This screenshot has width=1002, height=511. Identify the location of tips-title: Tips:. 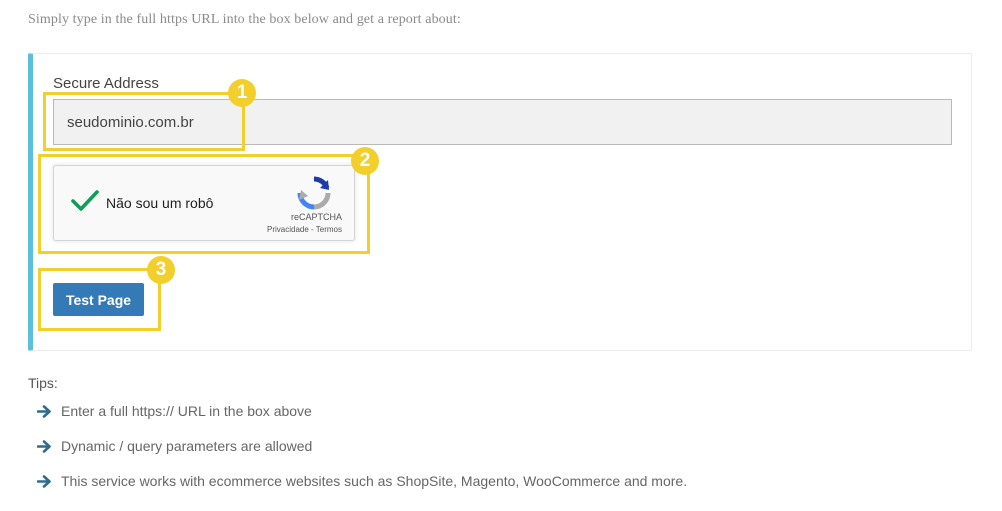
(43, 383).